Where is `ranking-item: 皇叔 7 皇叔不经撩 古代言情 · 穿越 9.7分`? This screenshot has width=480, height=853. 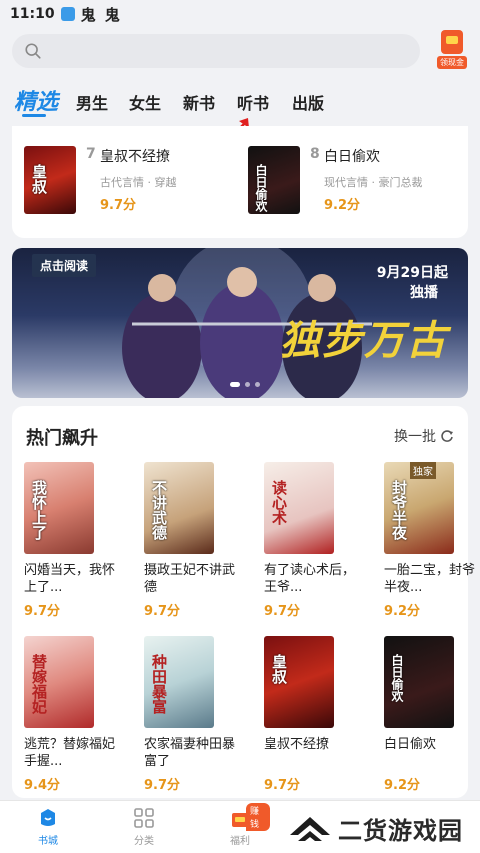
ranking-item: 皇叔 7 皇叔不经撩 古代言情 · 穿越 9.7分 is located at coordinates (134, 182).